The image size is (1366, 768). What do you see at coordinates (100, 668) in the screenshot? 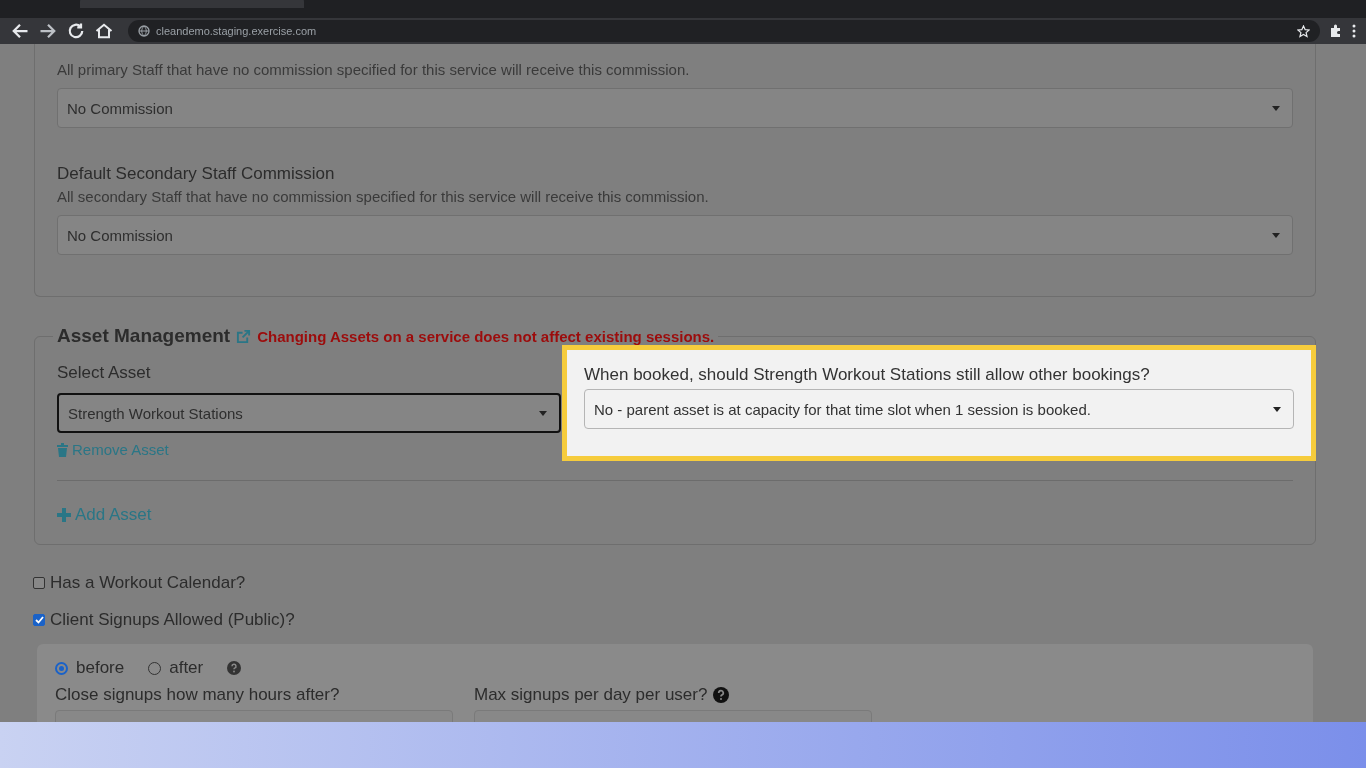
I see `radio-label: before` at bounding box center [100, 668].